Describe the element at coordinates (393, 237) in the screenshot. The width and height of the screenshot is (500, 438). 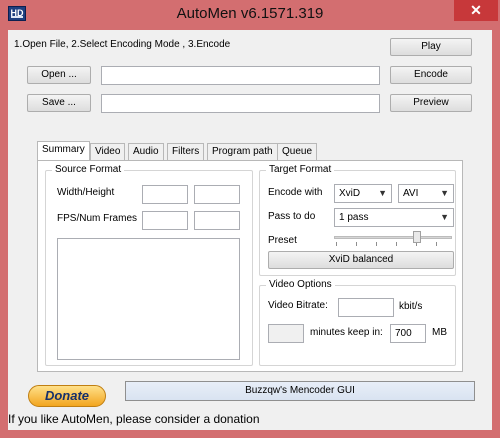
I see `preset-slider` at that location.